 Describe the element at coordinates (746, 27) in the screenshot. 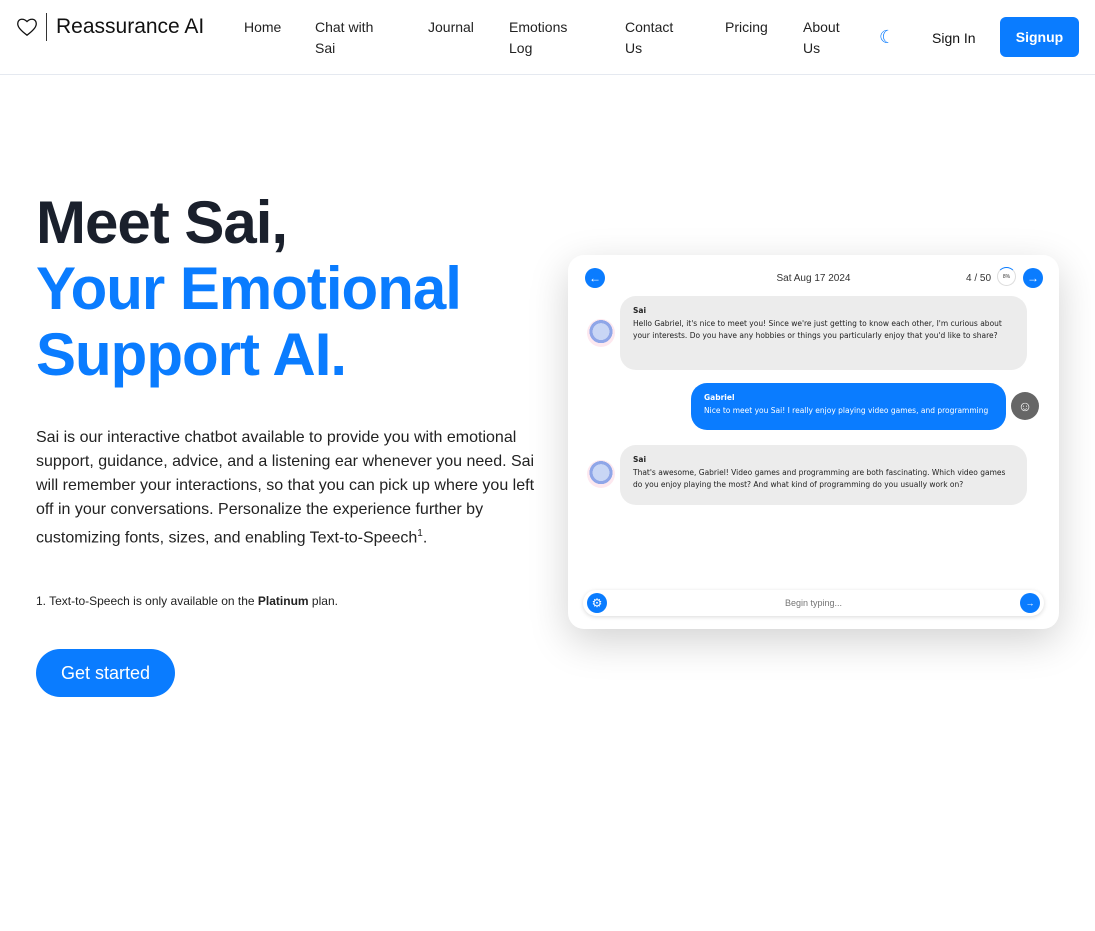

I see `nav-pricing: Pricing` at that location.